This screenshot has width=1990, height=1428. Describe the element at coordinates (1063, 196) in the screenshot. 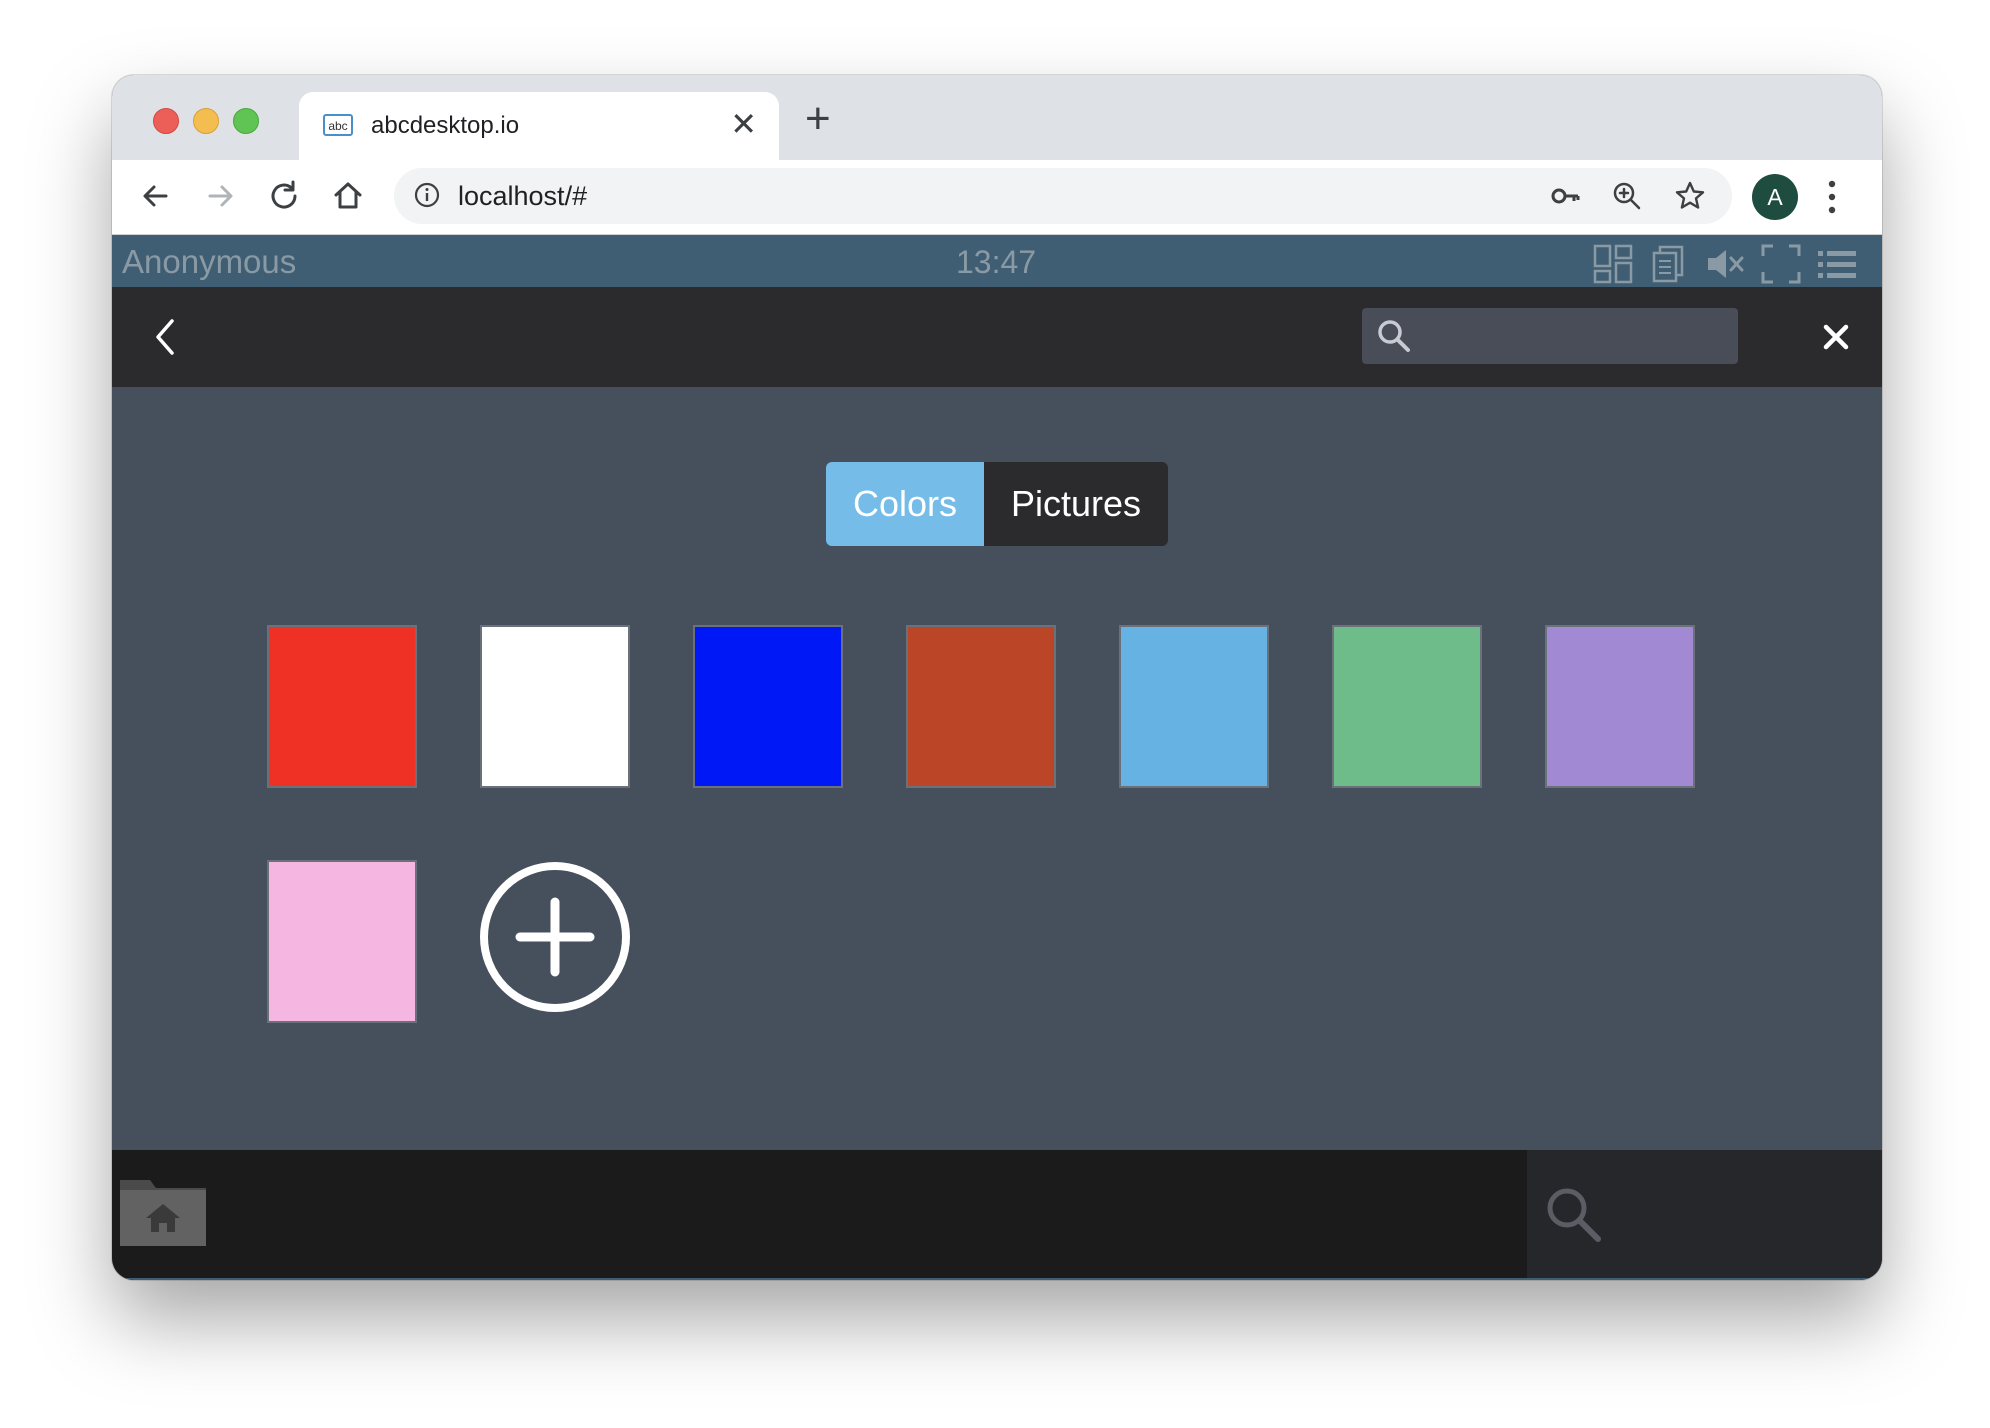

I see `address-bar: localhost/#` at that location.